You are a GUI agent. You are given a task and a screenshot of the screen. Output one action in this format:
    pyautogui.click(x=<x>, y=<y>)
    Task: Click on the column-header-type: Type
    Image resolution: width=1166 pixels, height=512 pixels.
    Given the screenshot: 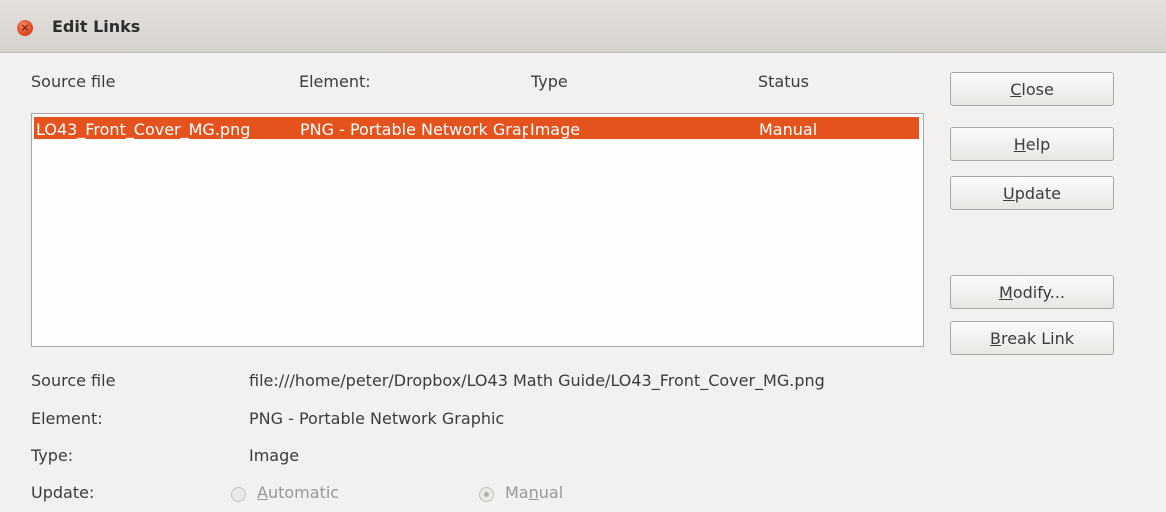 What is the action you would take?
    pyautogui.click(x=549, y=81)
    